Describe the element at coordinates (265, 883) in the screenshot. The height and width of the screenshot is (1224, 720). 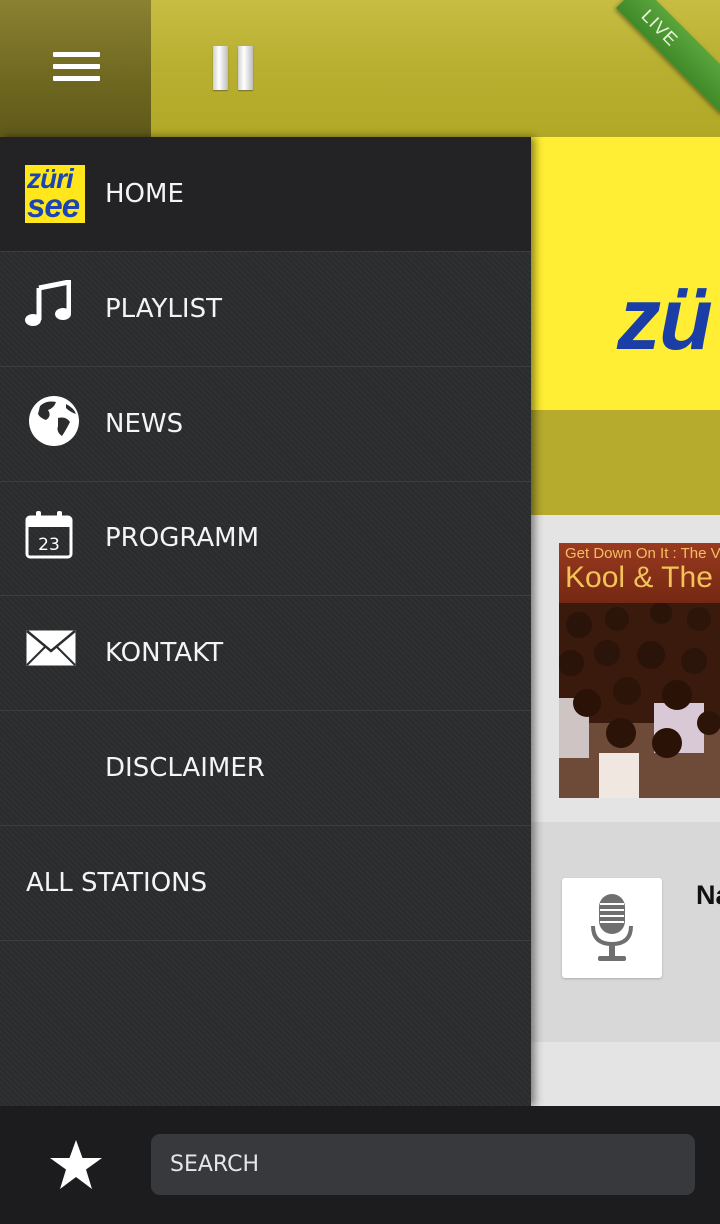
I see `nav-item-all-stations: ALL STATIONS` at that location.